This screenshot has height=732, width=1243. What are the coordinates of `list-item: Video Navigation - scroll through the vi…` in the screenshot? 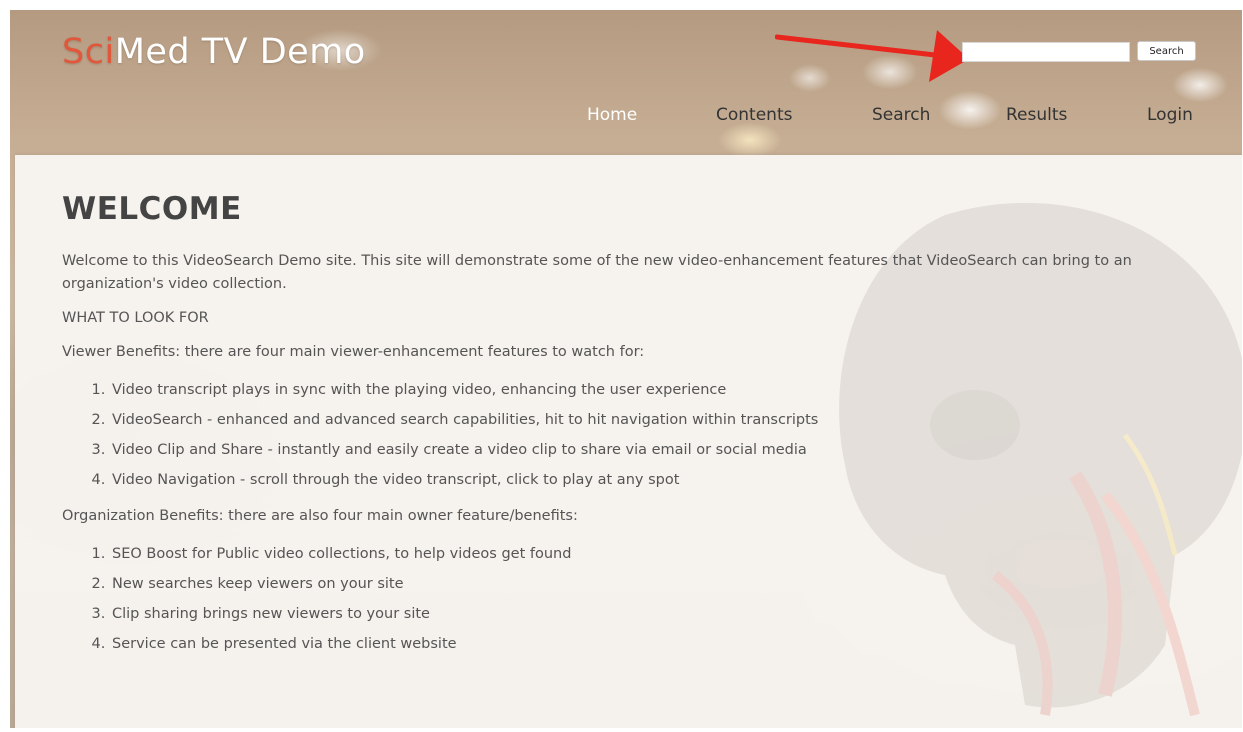 It's located at (661, 480).